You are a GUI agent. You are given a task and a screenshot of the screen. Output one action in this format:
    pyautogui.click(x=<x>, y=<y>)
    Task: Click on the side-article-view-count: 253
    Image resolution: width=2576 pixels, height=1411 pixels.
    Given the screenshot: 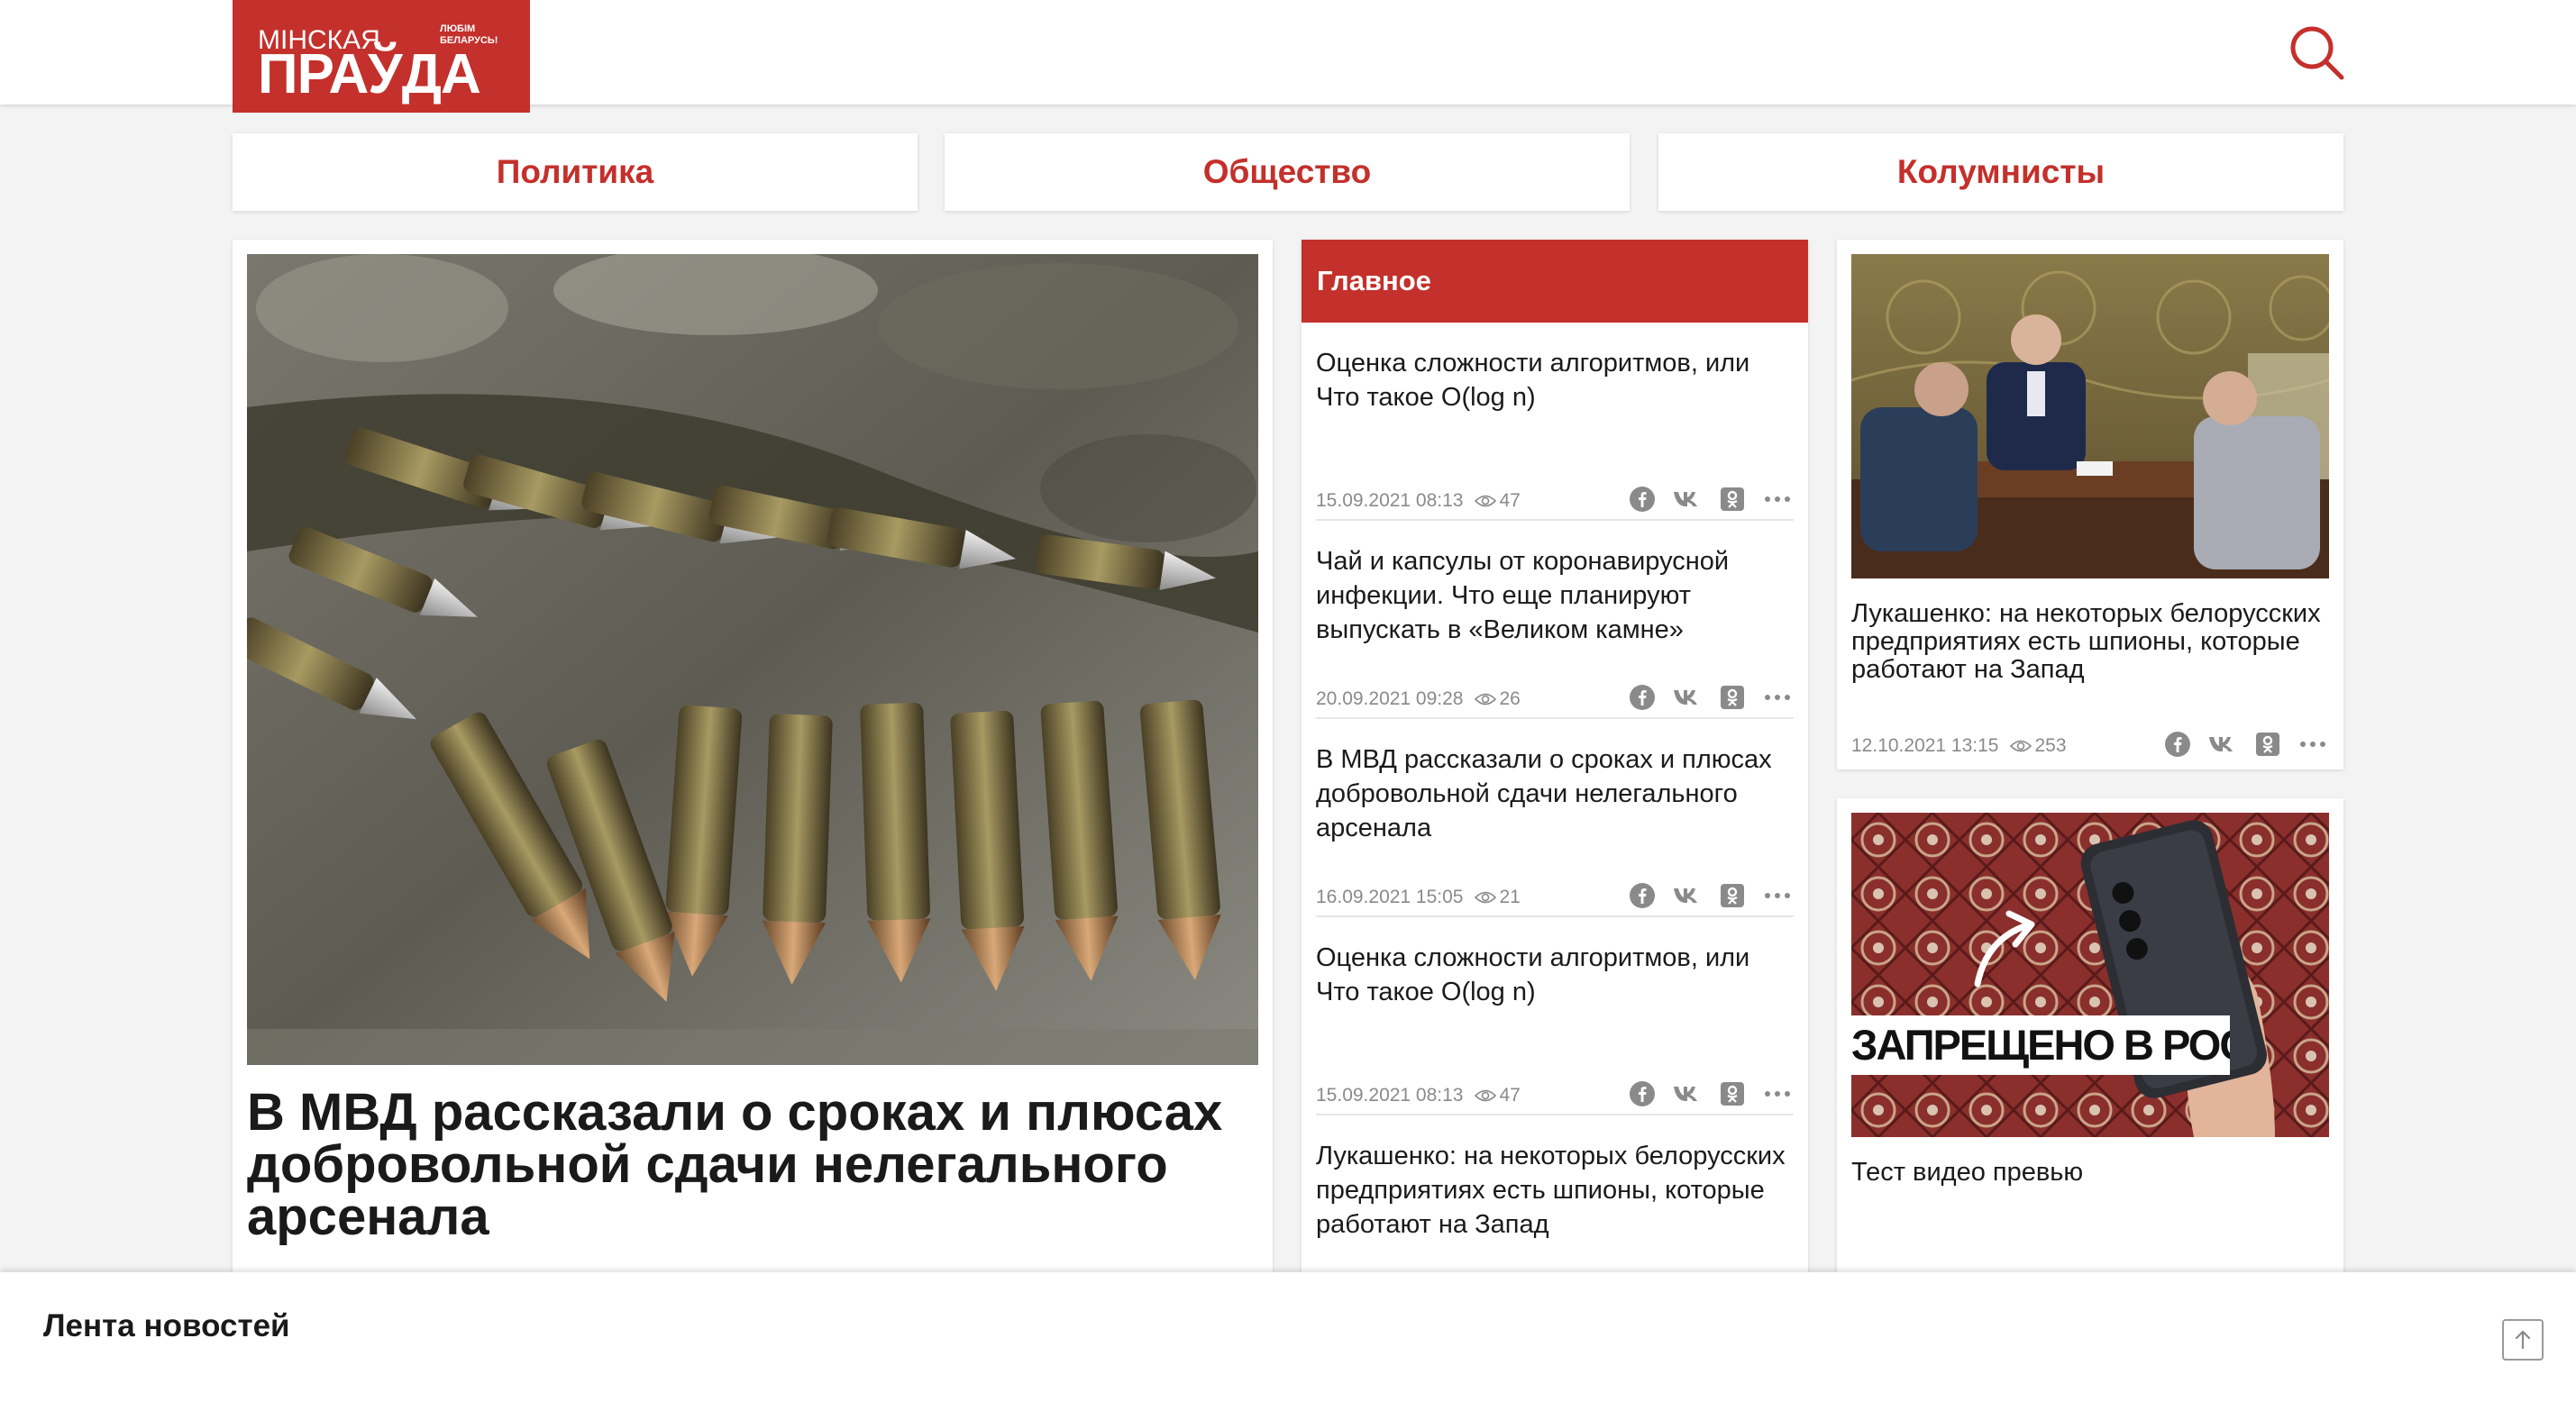 What is the action you would take?
    pyautogui.click(x=2050, y=746)
    